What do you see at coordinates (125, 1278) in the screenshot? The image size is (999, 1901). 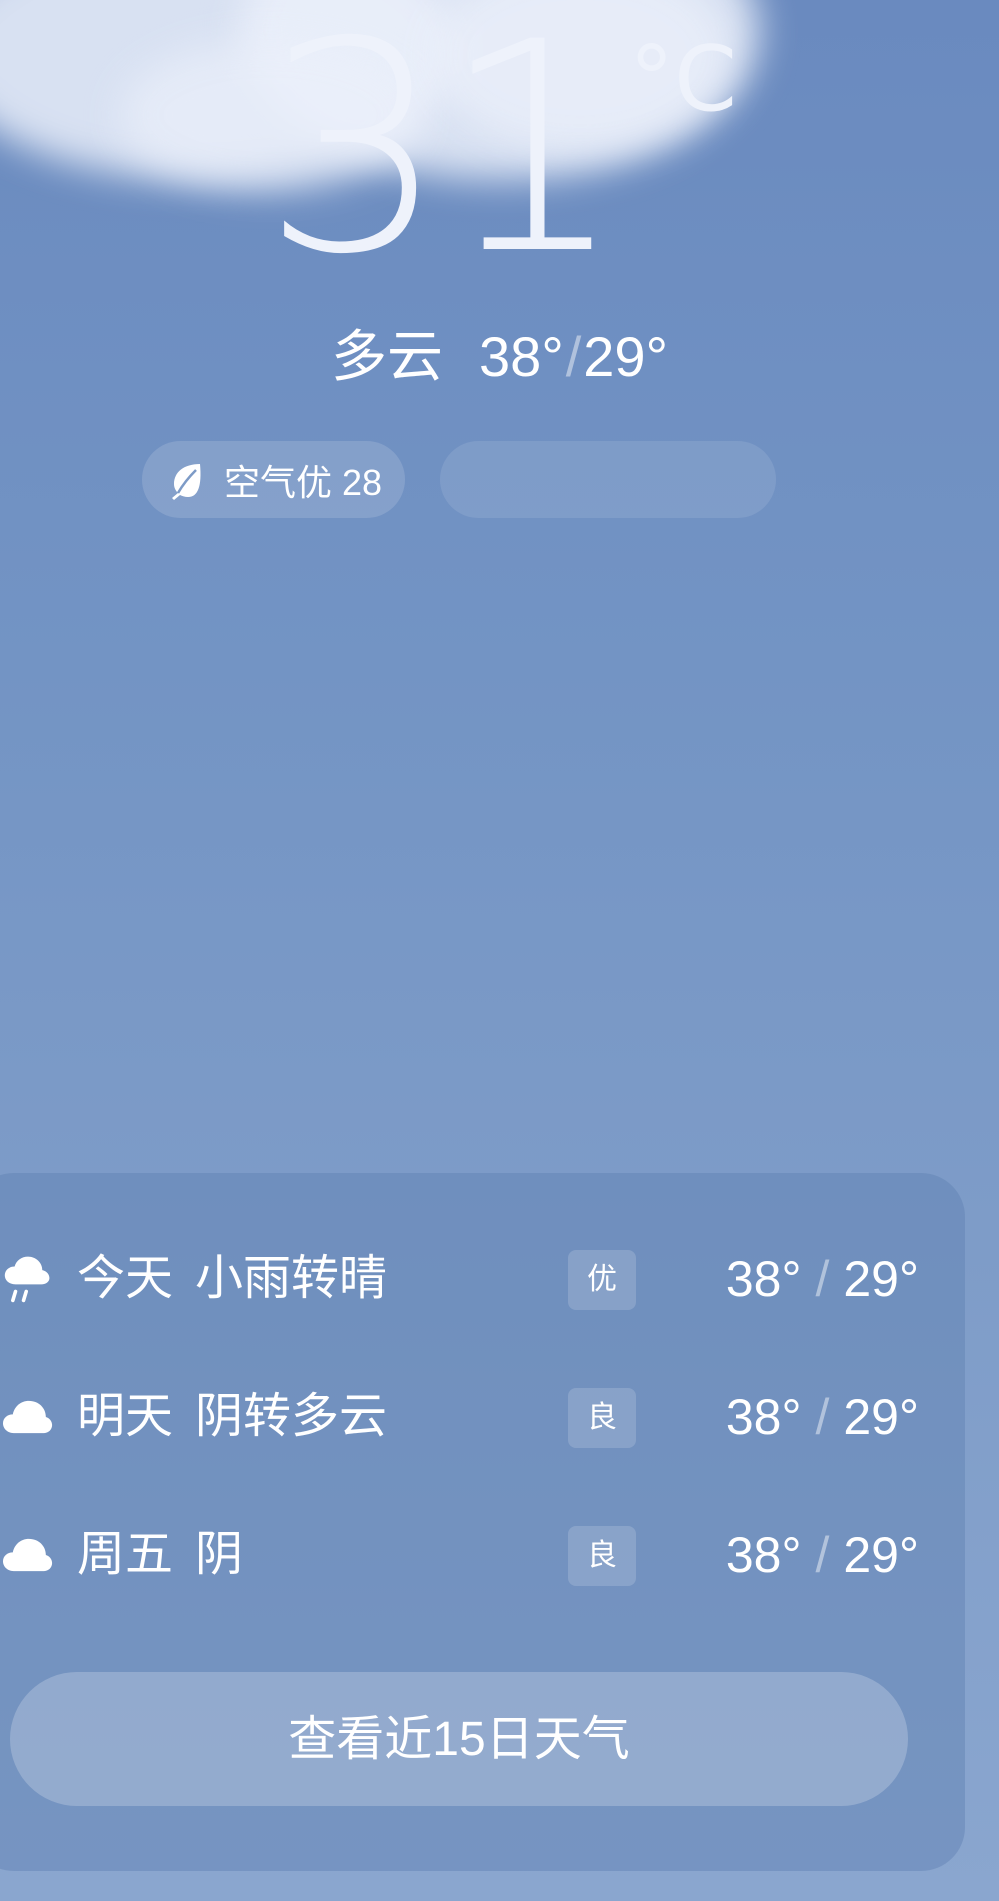 I see `day-name: 今天` at bounding box center [125, 1278].